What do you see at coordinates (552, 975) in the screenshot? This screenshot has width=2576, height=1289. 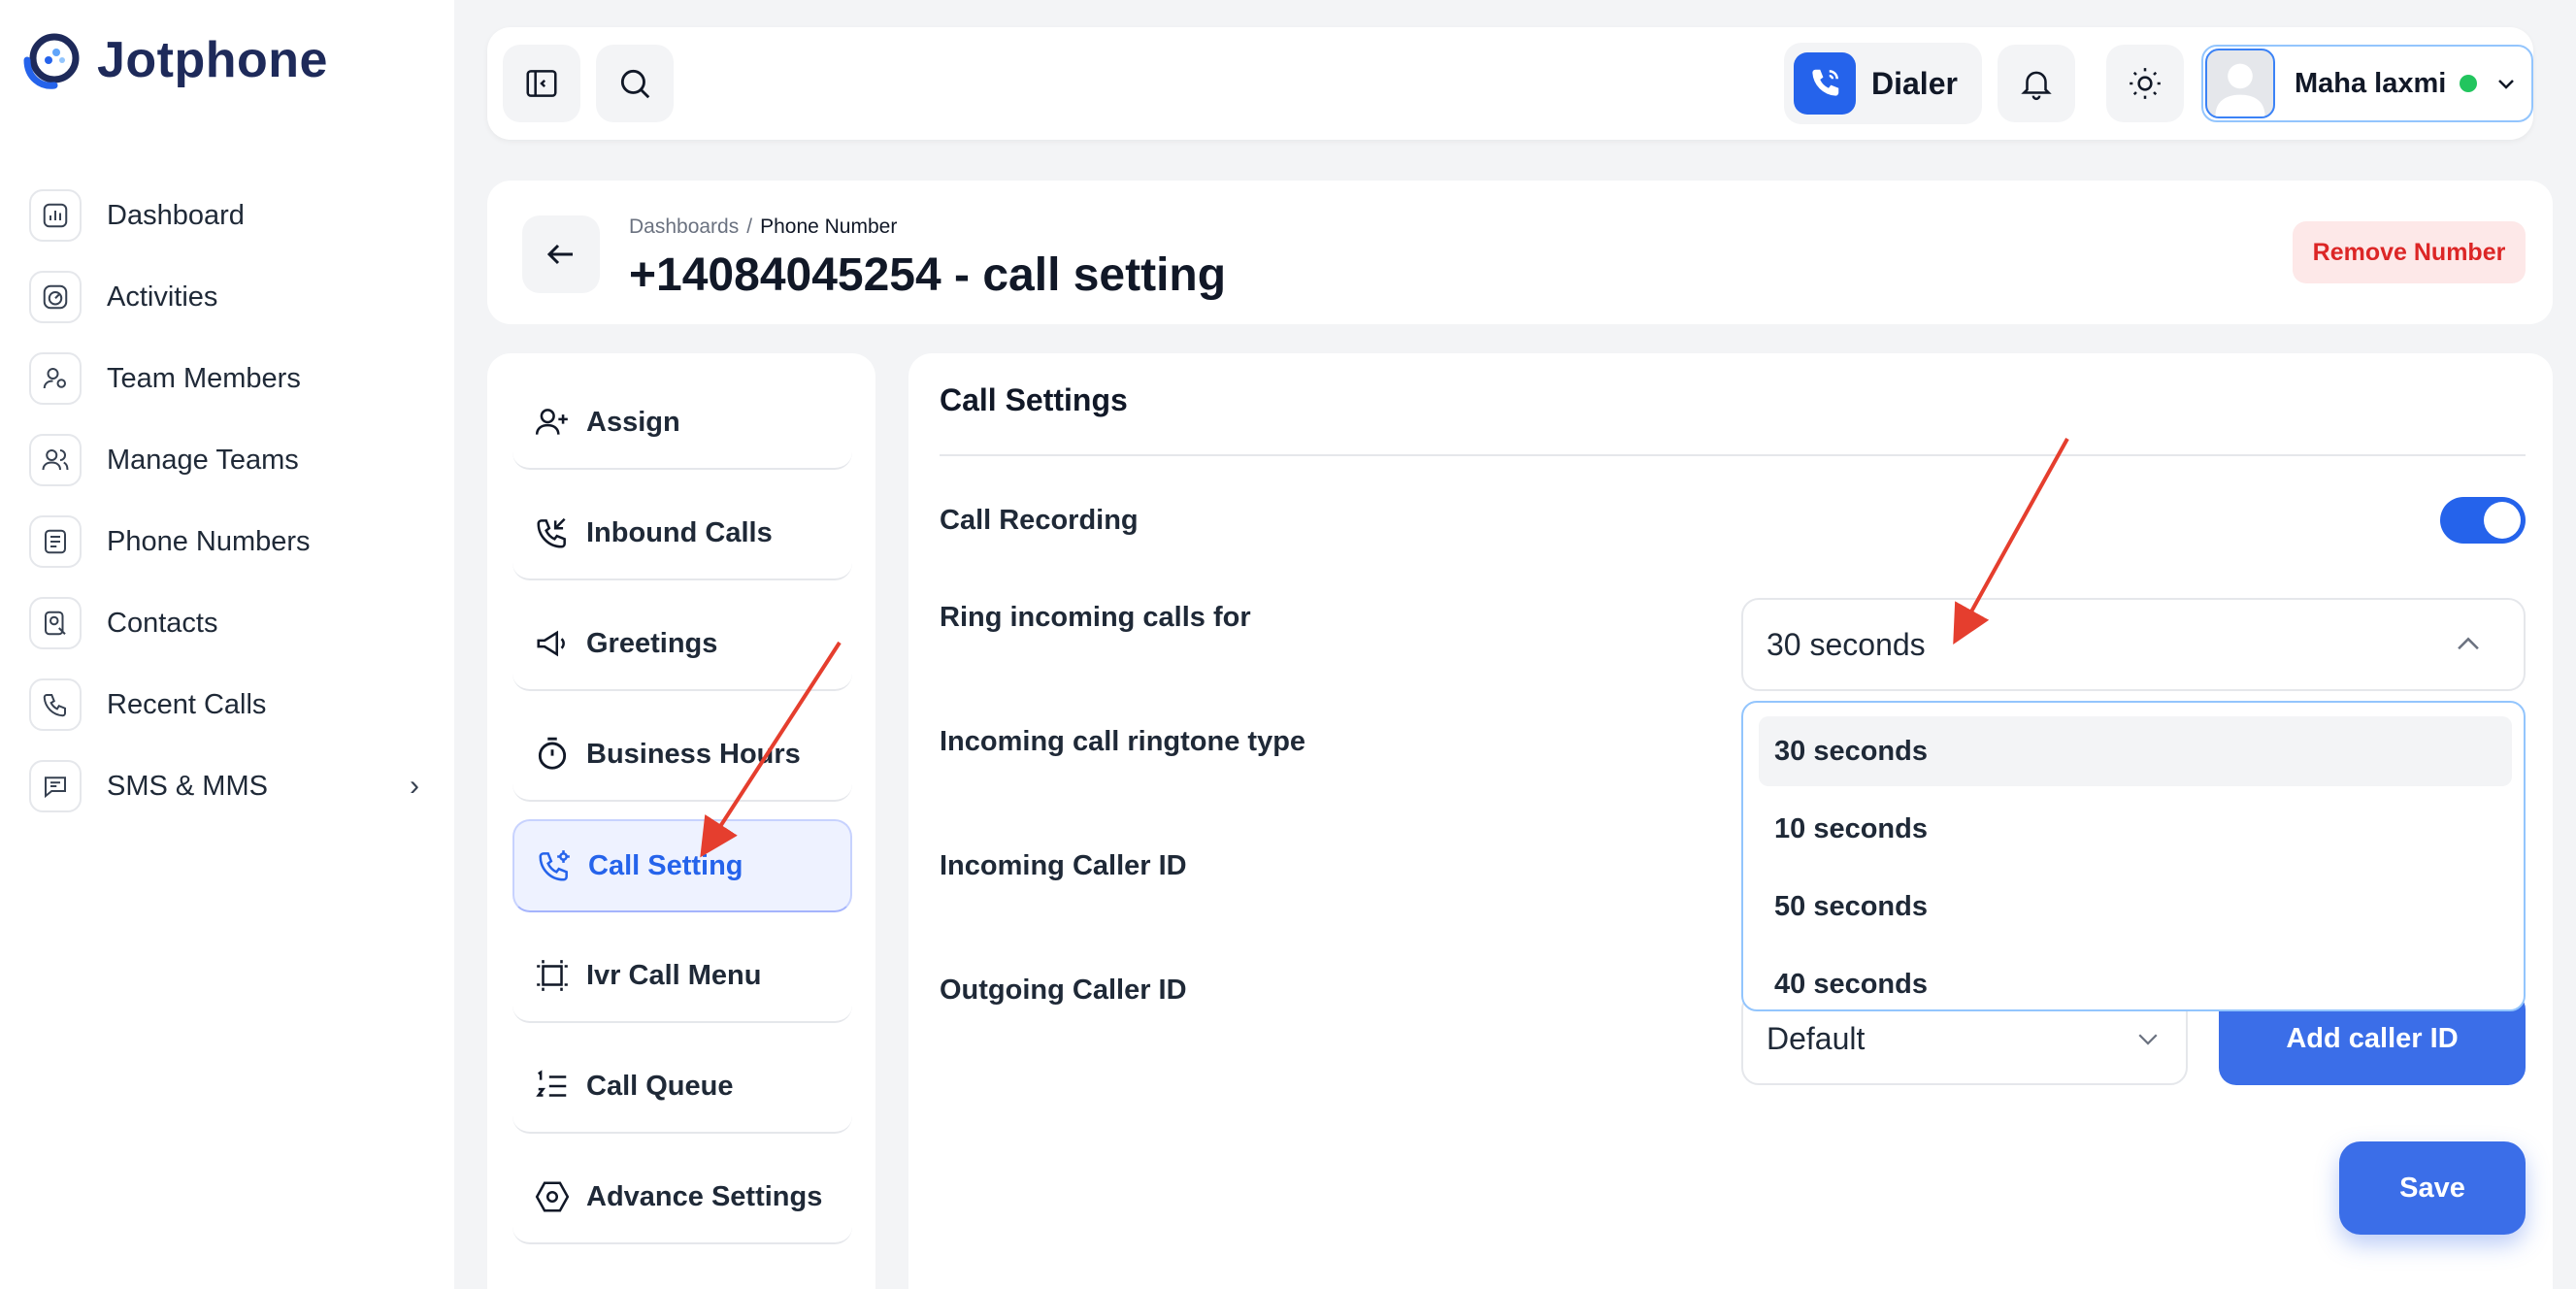 I see `frame-icon` at bounding box center [552, 975].